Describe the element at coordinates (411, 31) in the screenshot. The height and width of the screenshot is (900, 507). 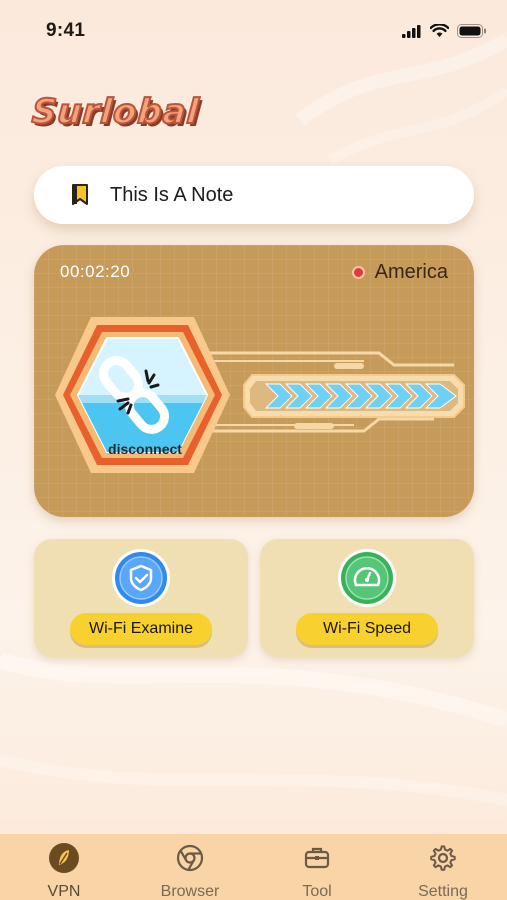
I see `cellular-signal-icon` at that location.